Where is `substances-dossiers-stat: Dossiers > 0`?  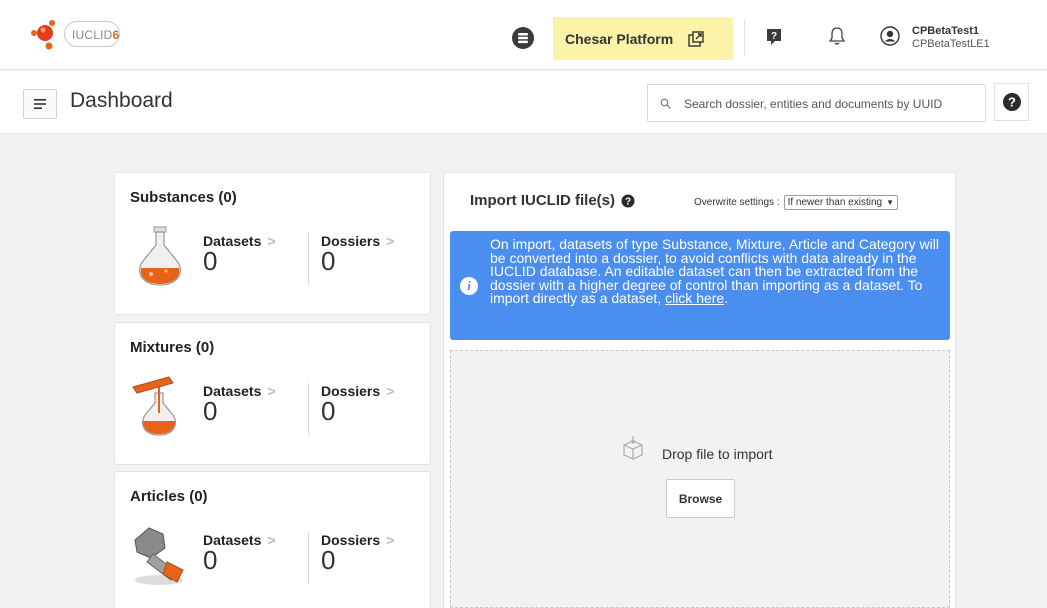
substances-dossiers-stat: Dossiers > 0 is located at coordinates (357, 254).